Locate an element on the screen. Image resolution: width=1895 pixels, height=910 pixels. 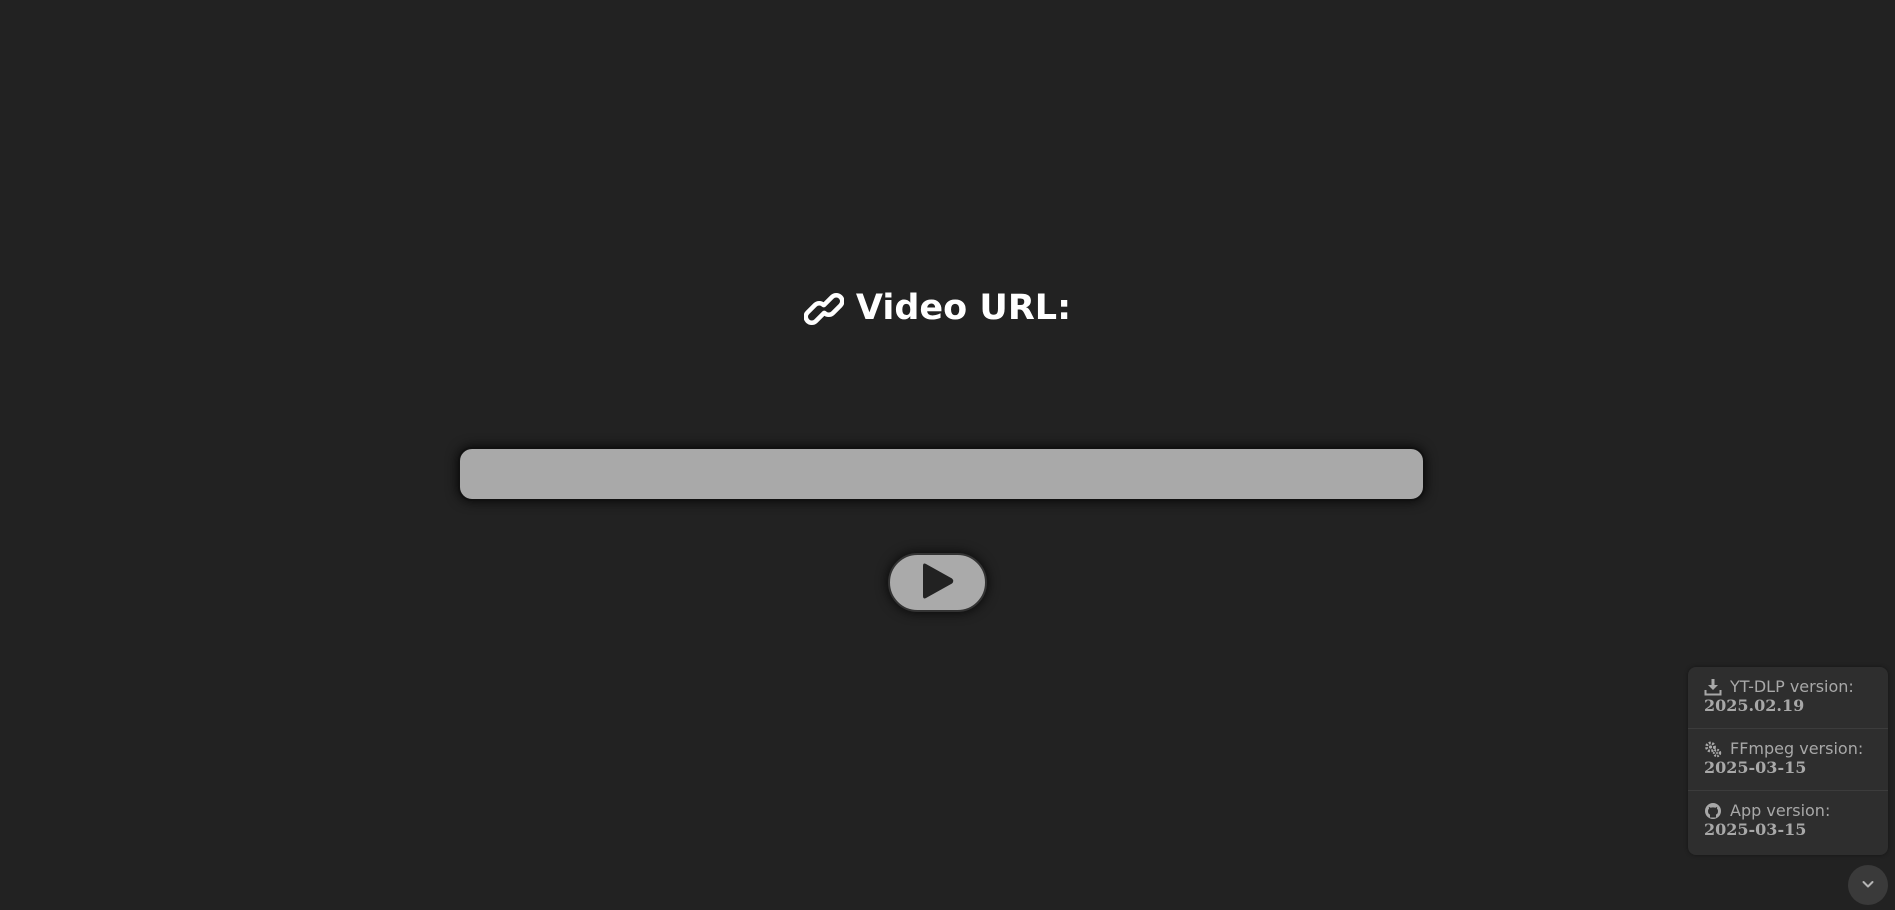
version-item-app: App version: 2025-03-15 is located at coordinates (1788, 822).